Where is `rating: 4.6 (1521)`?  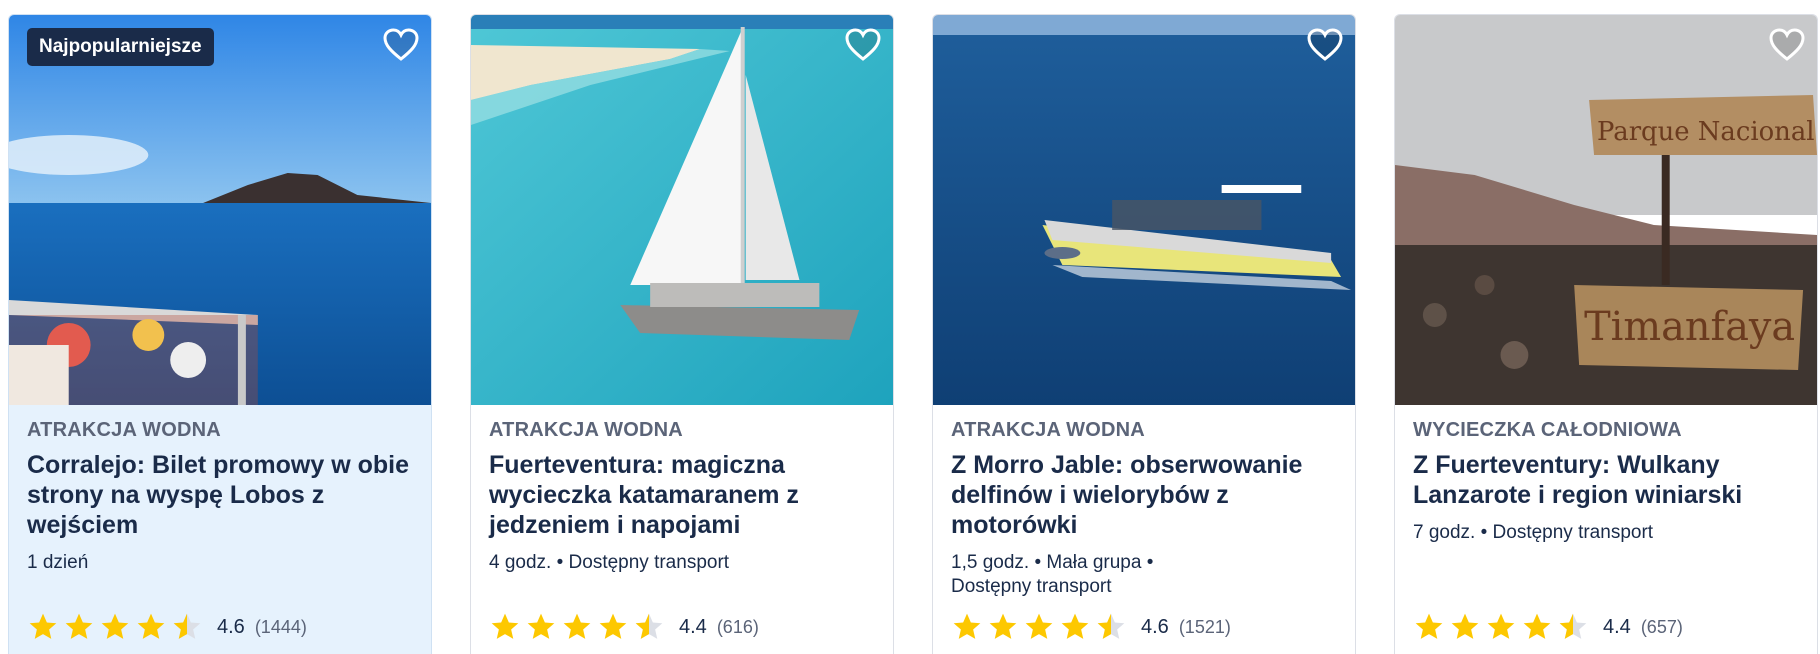
rating: 4.6 (1521) is located at coordinates (1091, 627).